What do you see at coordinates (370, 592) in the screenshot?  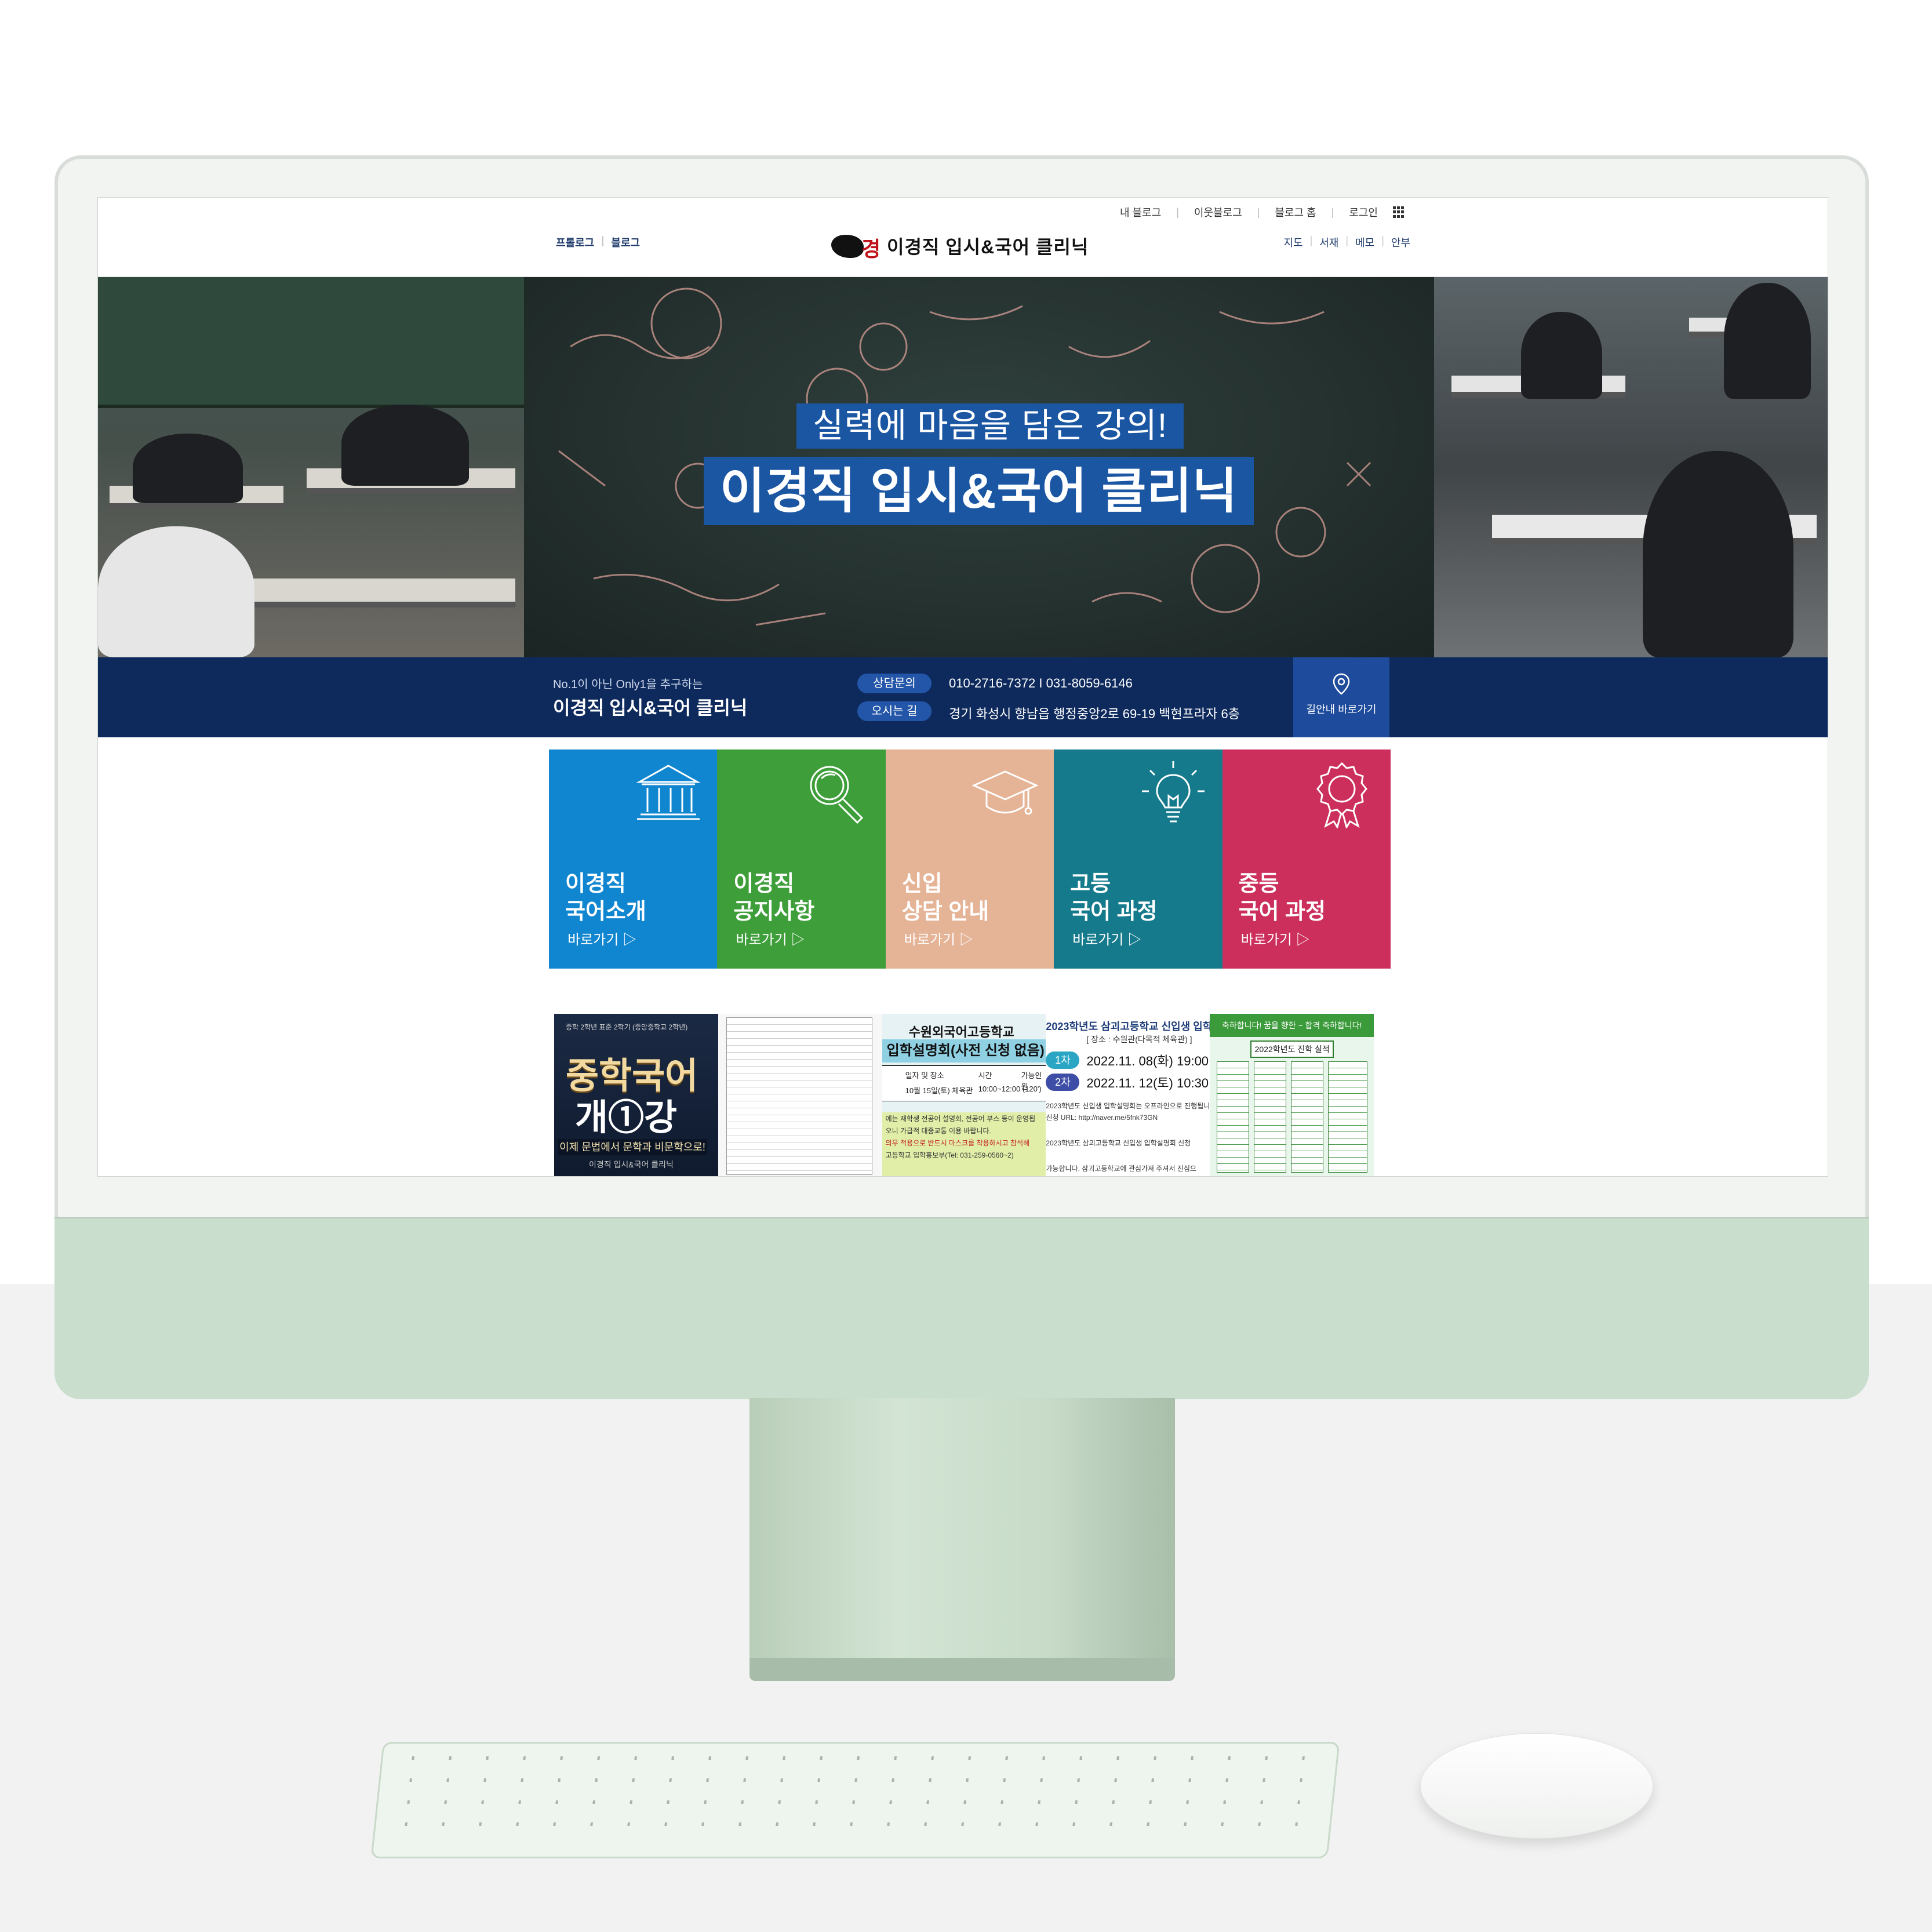 I see `desk` at bounding box center [370, 592].